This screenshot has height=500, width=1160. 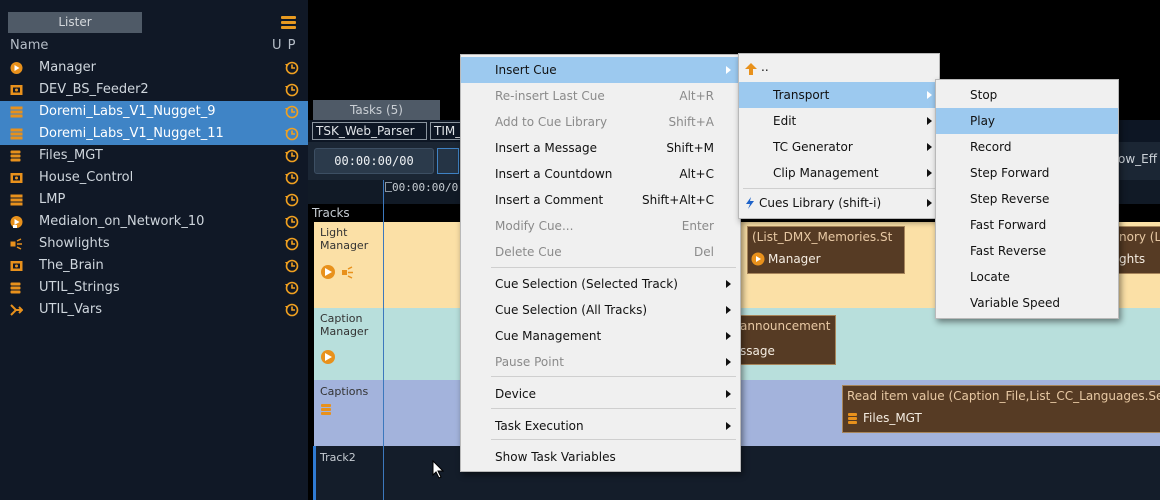 I want to click on lister-item: UTIL_Strings, so click(x=154, y=288).